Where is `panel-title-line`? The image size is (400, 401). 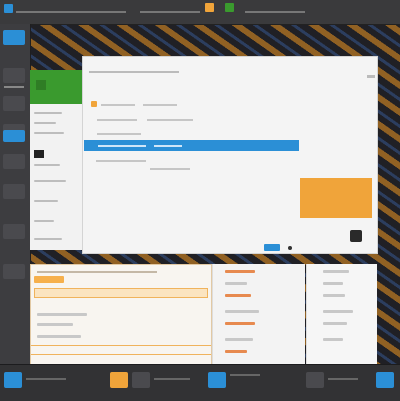 panel-title-line is located at coordinates (97, 272).